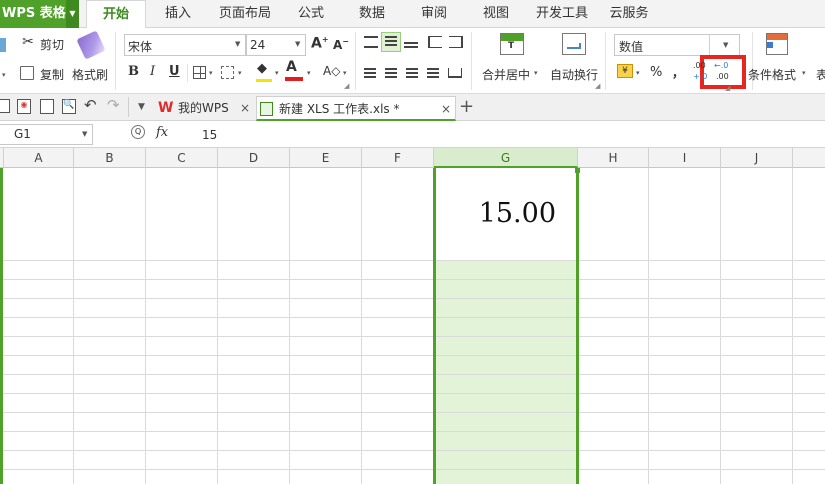 This screenshot has width=825, height=484. I want to click on wrap-text-icon, so click(574, 44).